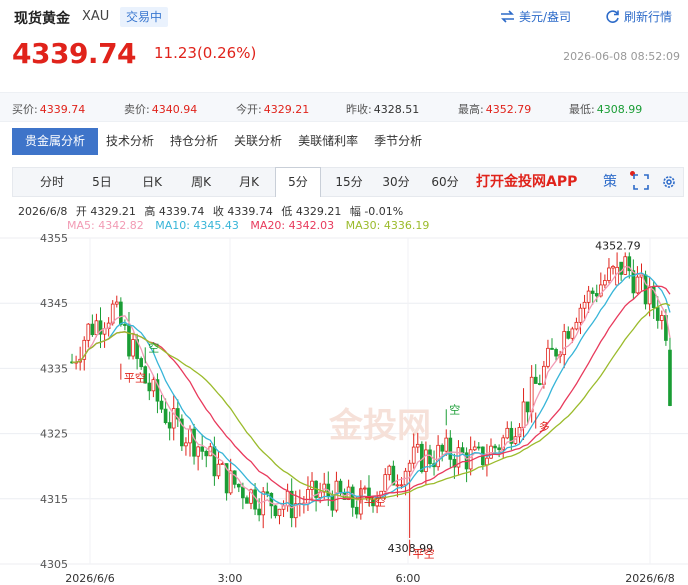  Describe the element at coordinates (669, 182) in the screenshot. I see `settings-icon` at that location.